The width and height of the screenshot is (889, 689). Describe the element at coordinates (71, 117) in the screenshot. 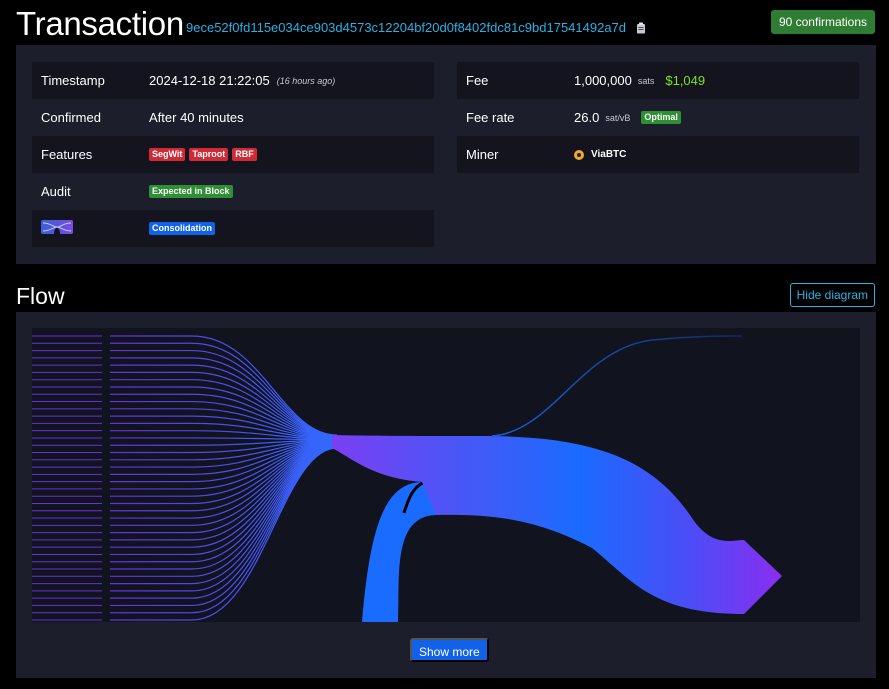

I see `confirmed-label: Confirmed` at that location.